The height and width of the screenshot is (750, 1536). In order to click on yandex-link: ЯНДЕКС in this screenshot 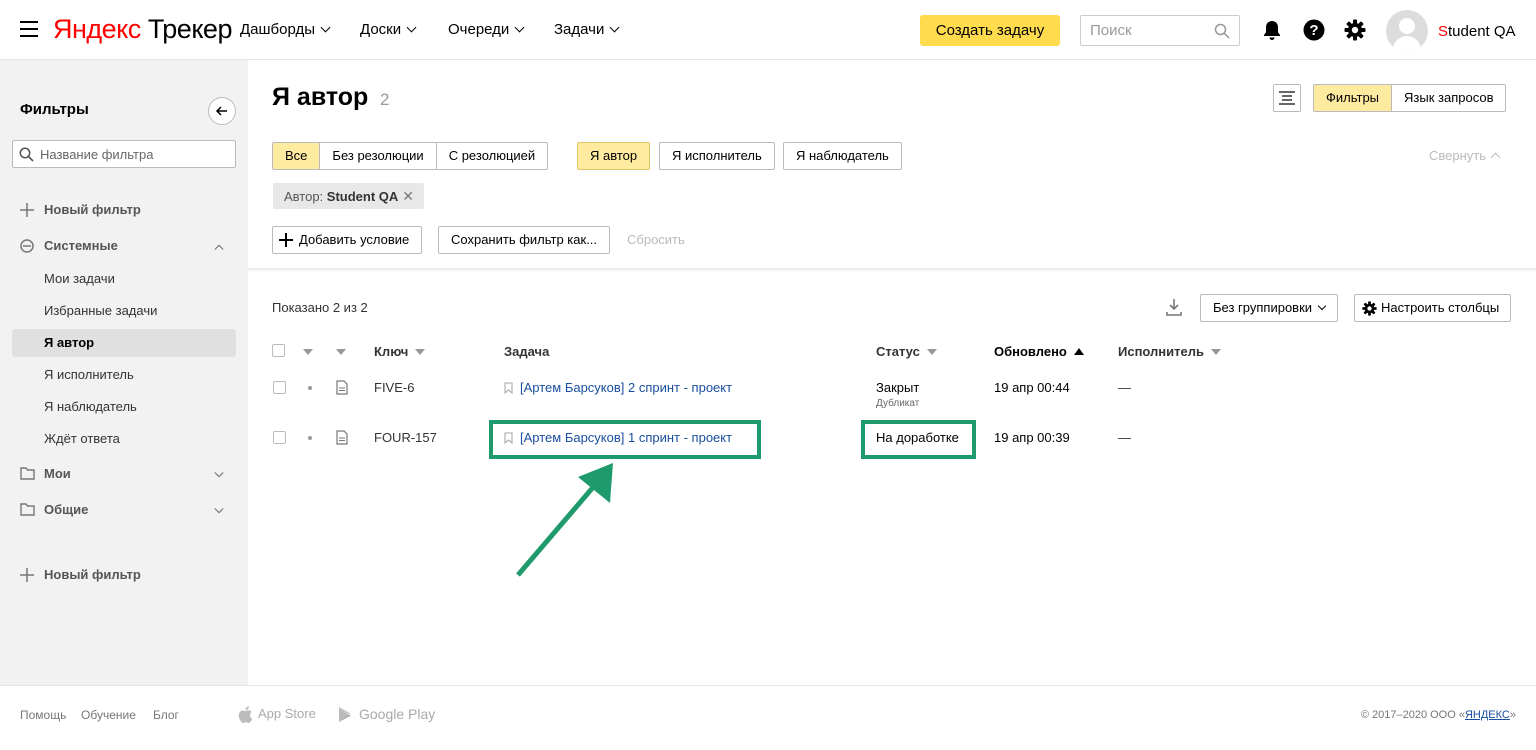, I will do `click(1487, 715)`.